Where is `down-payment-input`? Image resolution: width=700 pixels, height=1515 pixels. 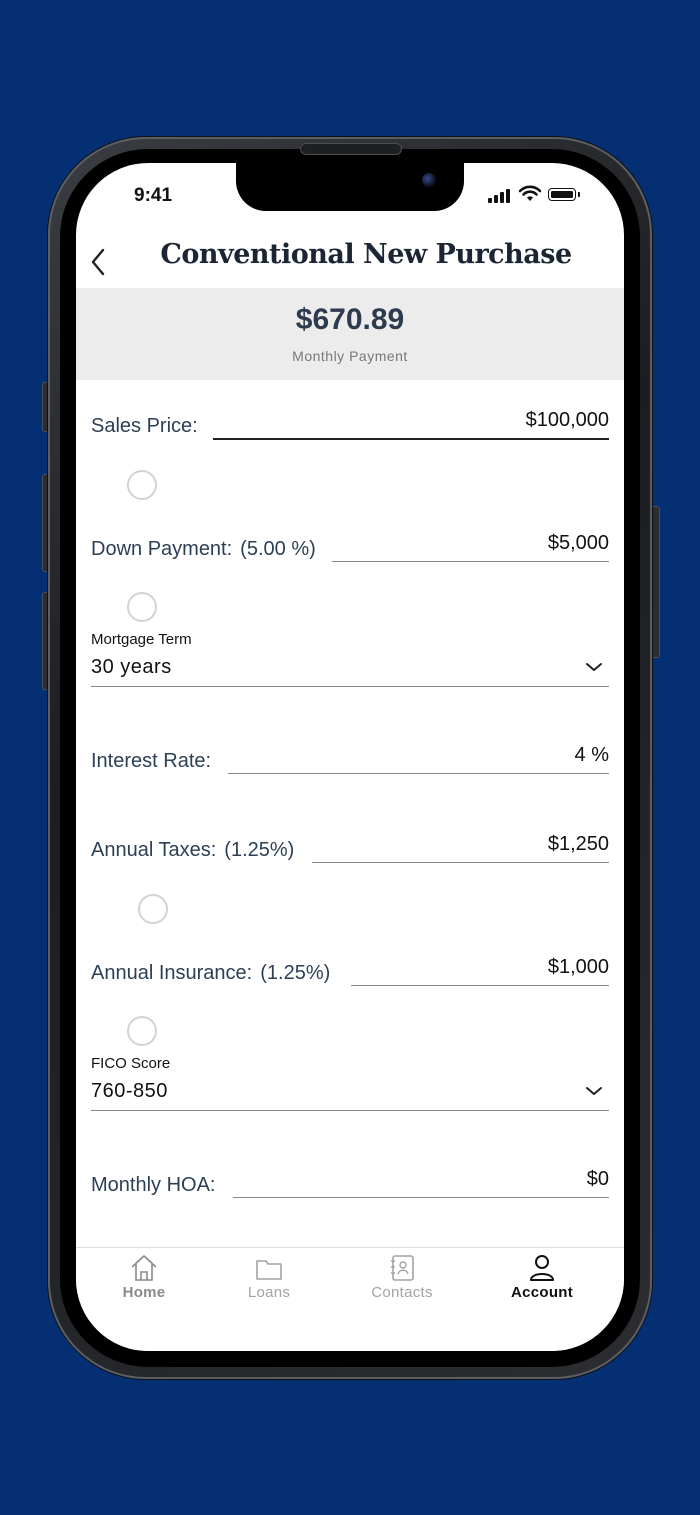 down-payment-input is located at coordinates (470, 547).